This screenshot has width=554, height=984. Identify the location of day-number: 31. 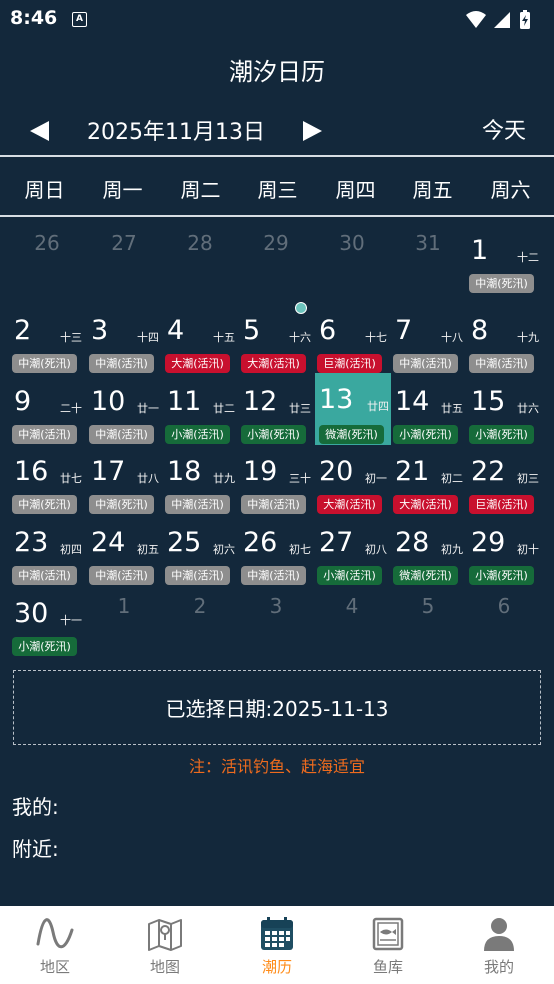
(428, 243).